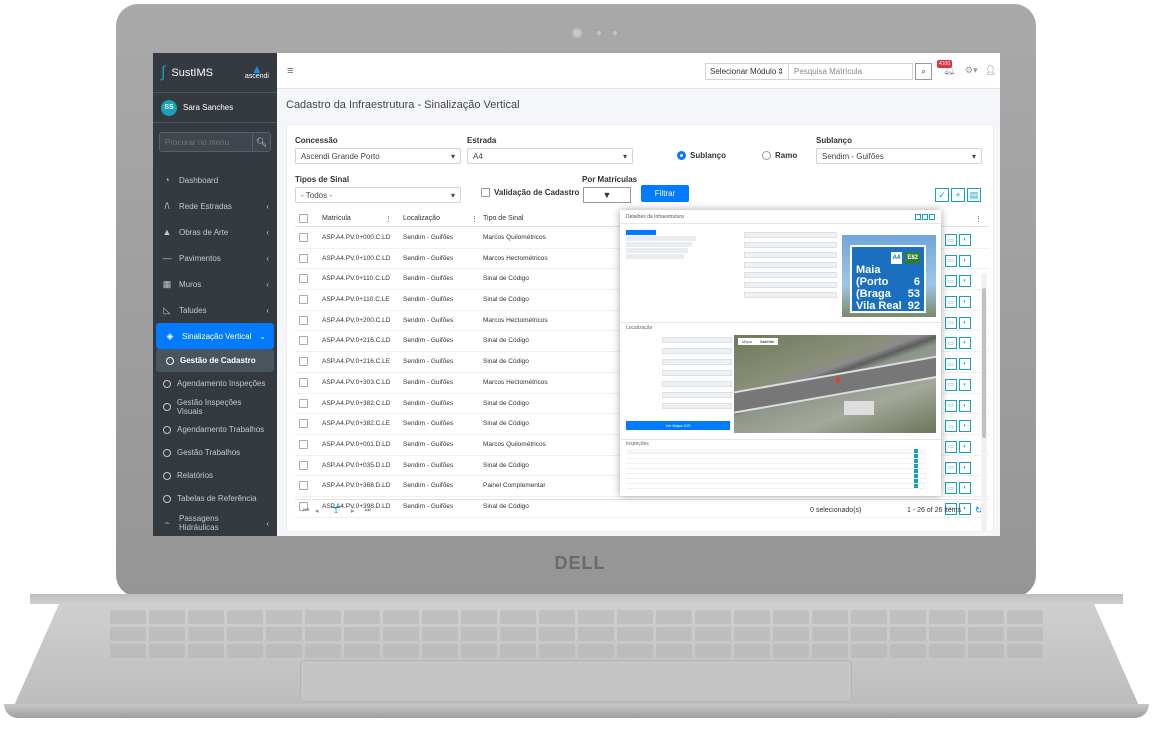  I want to click on prev-page-icon: ◂, so click(317, 511).